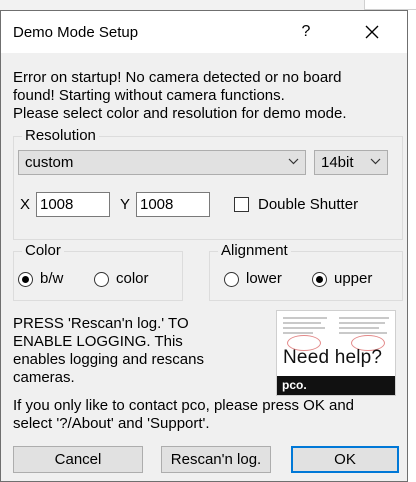 The width and height of the screenshot is (416, 482). What do you see at coordinates (43, 251) in the screenshot?
I see `color-group-label: Color` at bounding box center [43, 251].